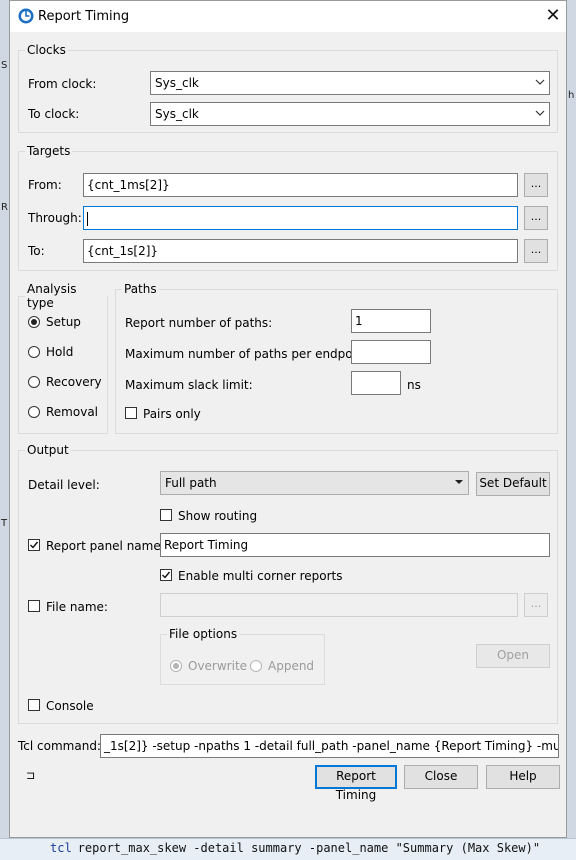  I want to click on show-routing-label: Show routing, so click(218, 516).